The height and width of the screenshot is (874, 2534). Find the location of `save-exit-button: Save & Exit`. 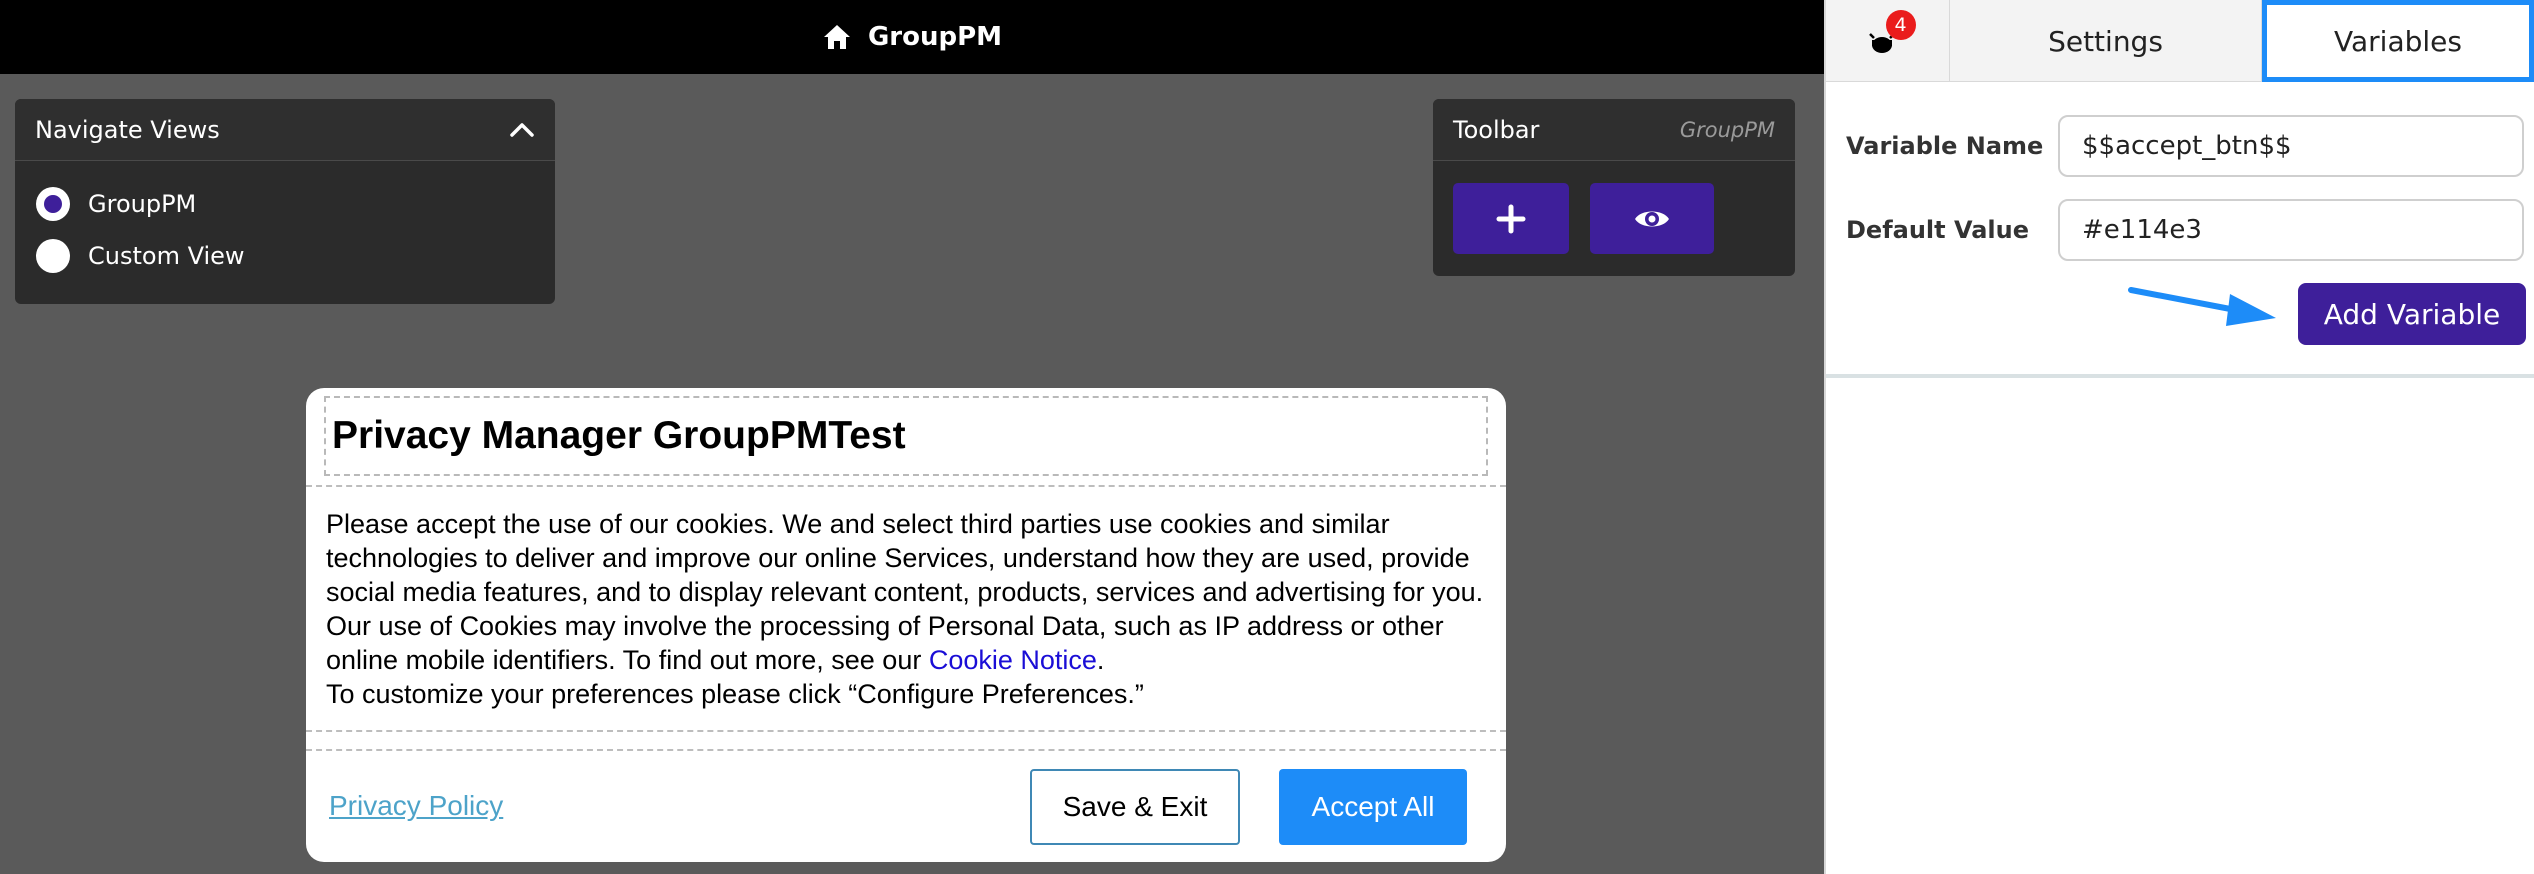

save-exit-button: Save & Exit is located at coordinates (1135, 807).